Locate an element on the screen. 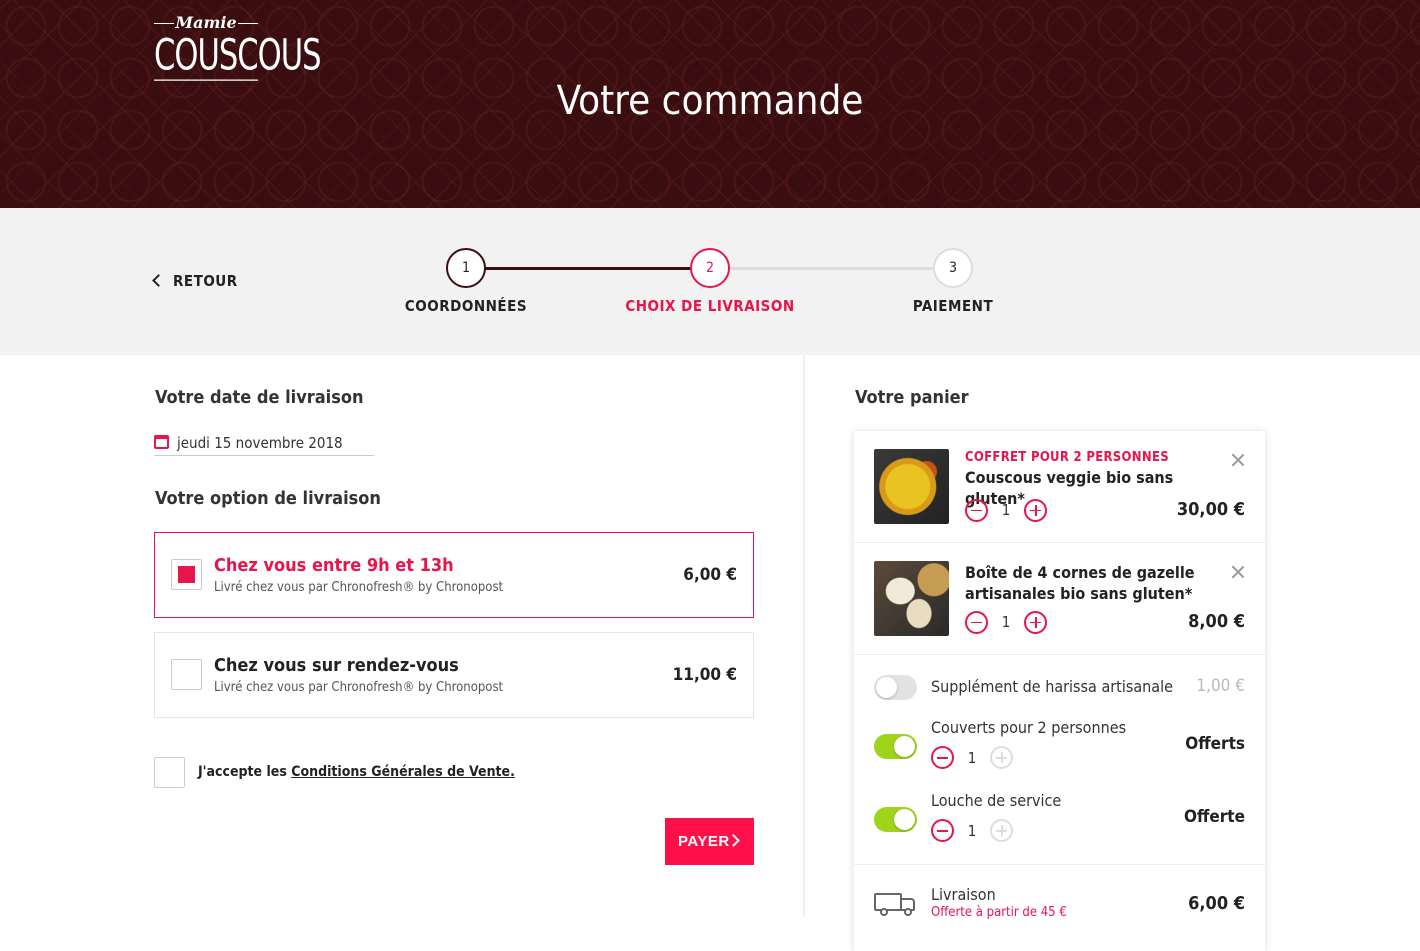 The width and height of the screenshot is (1420, 951). truck-icon is located at coordinates (895, 904).